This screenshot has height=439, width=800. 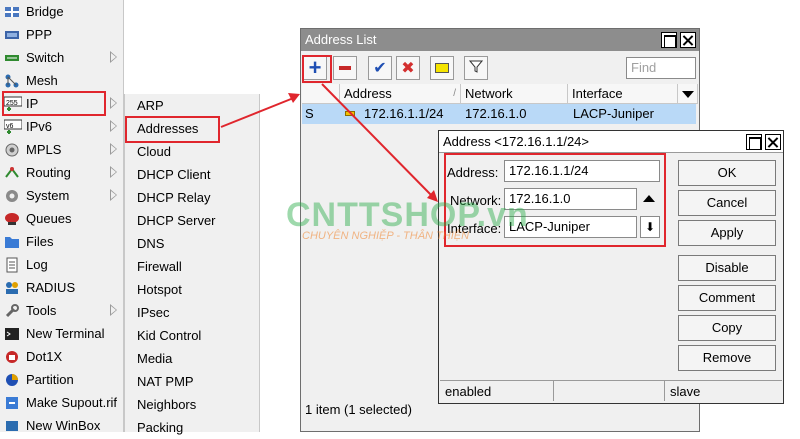 What do you see at coordinates (386, 236) in the screenshot?
I see `watermark-tagline: CHUYÊN NGHIỆP - THÂN THIỆN` at bounding box center [386, 236].